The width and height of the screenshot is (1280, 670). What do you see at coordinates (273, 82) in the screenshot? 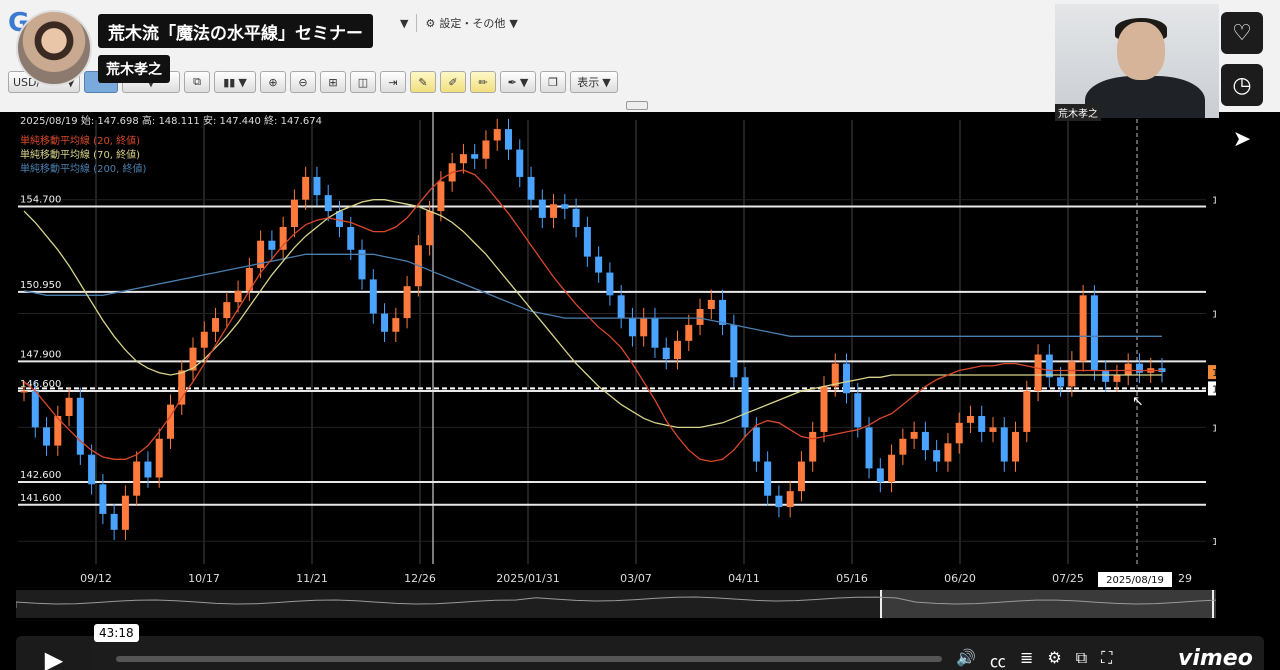
I see `zoom-in-icon: ⊕` at bounding box center [273, 82].